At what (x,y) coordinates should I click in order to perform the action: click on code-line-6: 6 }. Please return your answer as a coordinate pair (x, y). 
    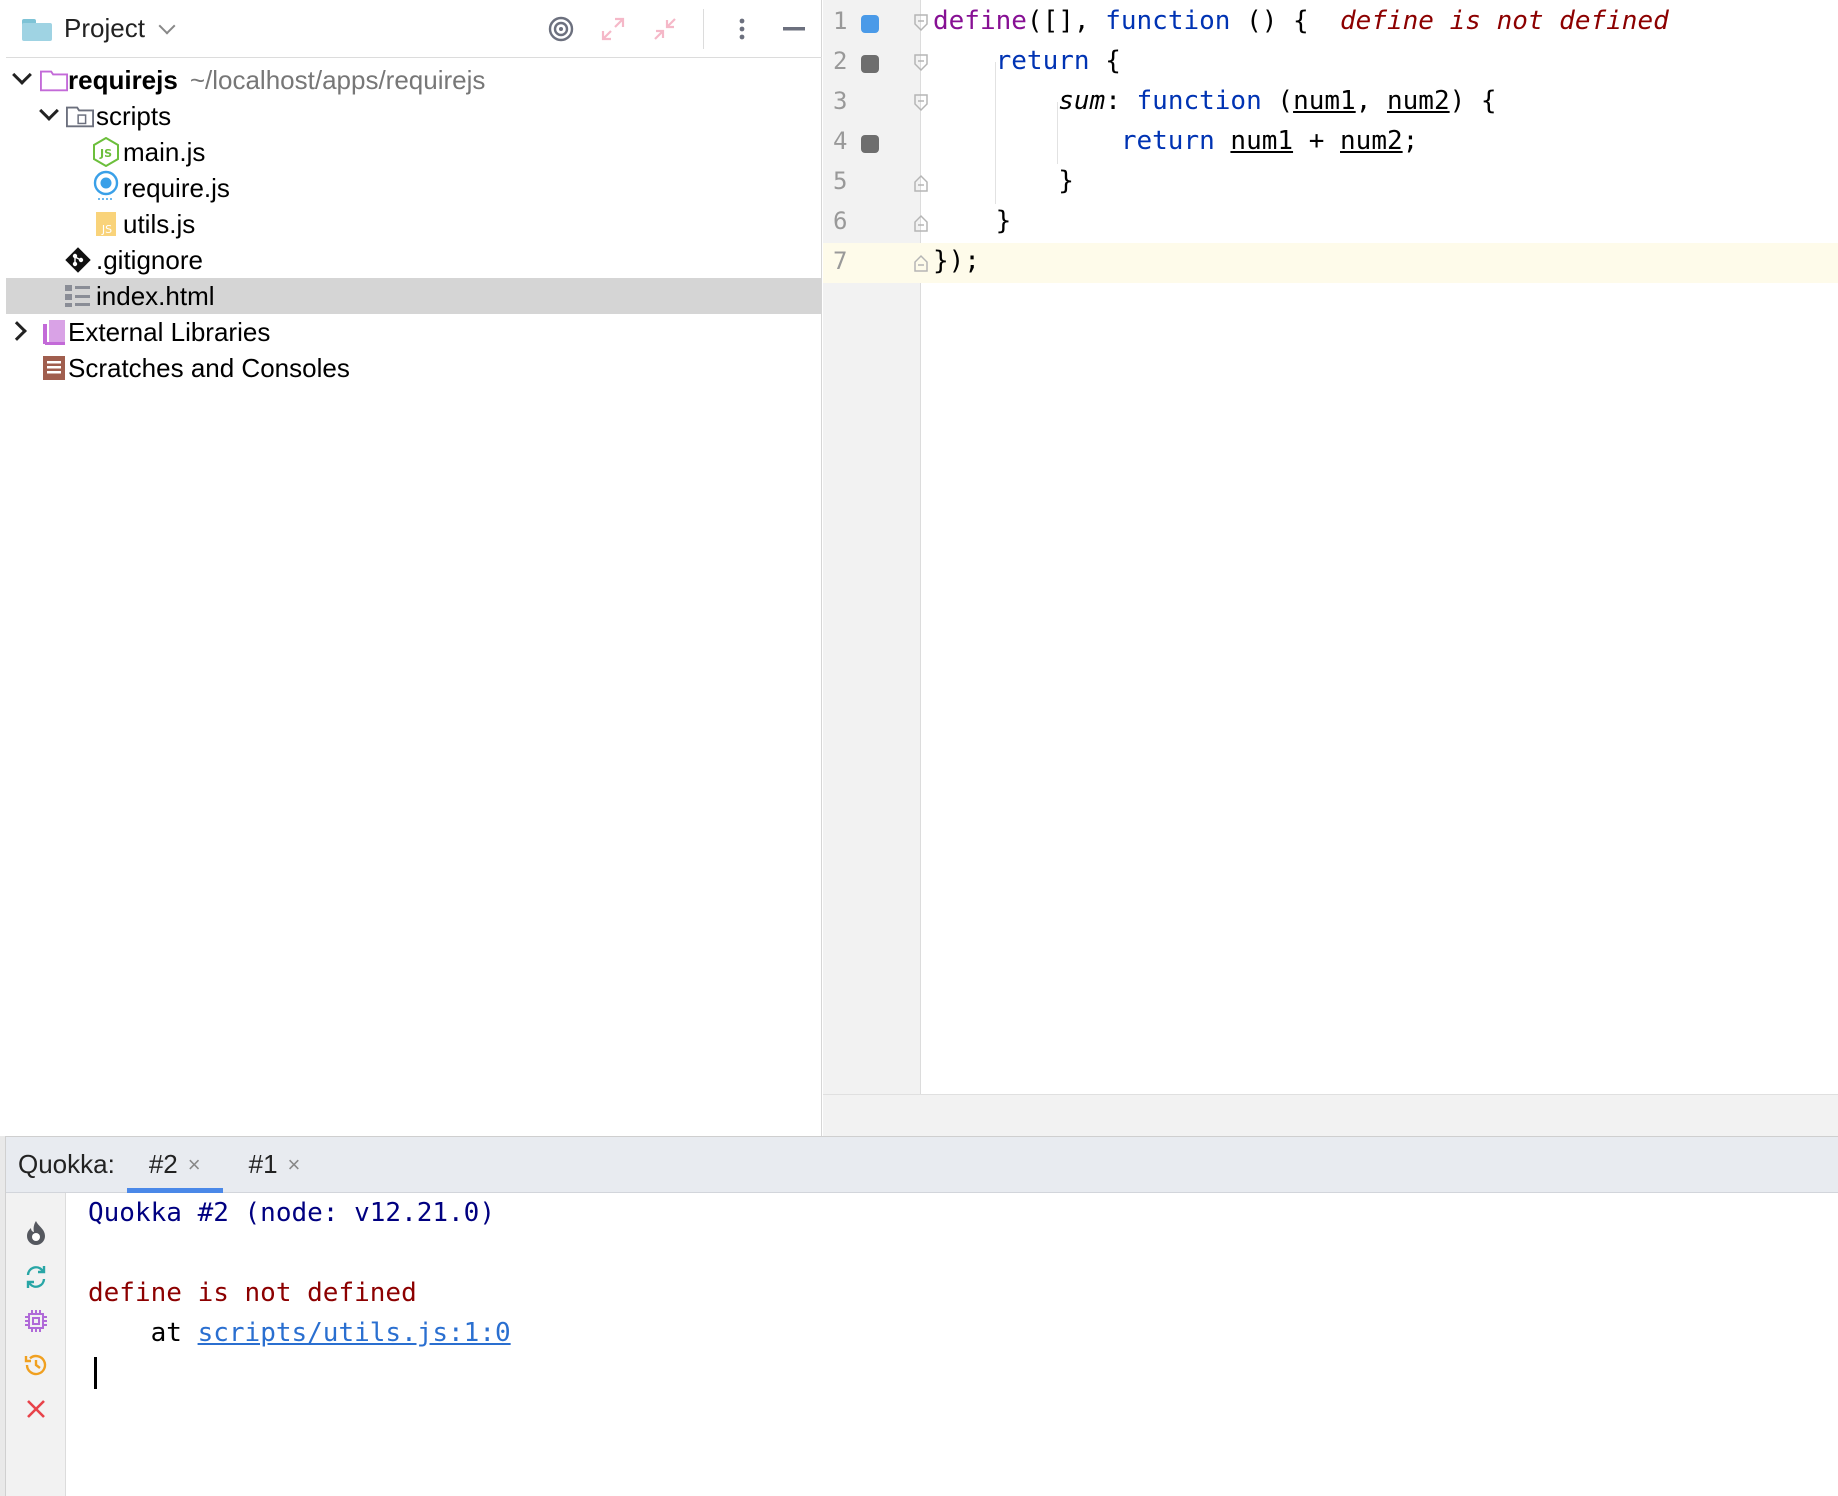
    Looking at the image, I should click on (1330, 223).